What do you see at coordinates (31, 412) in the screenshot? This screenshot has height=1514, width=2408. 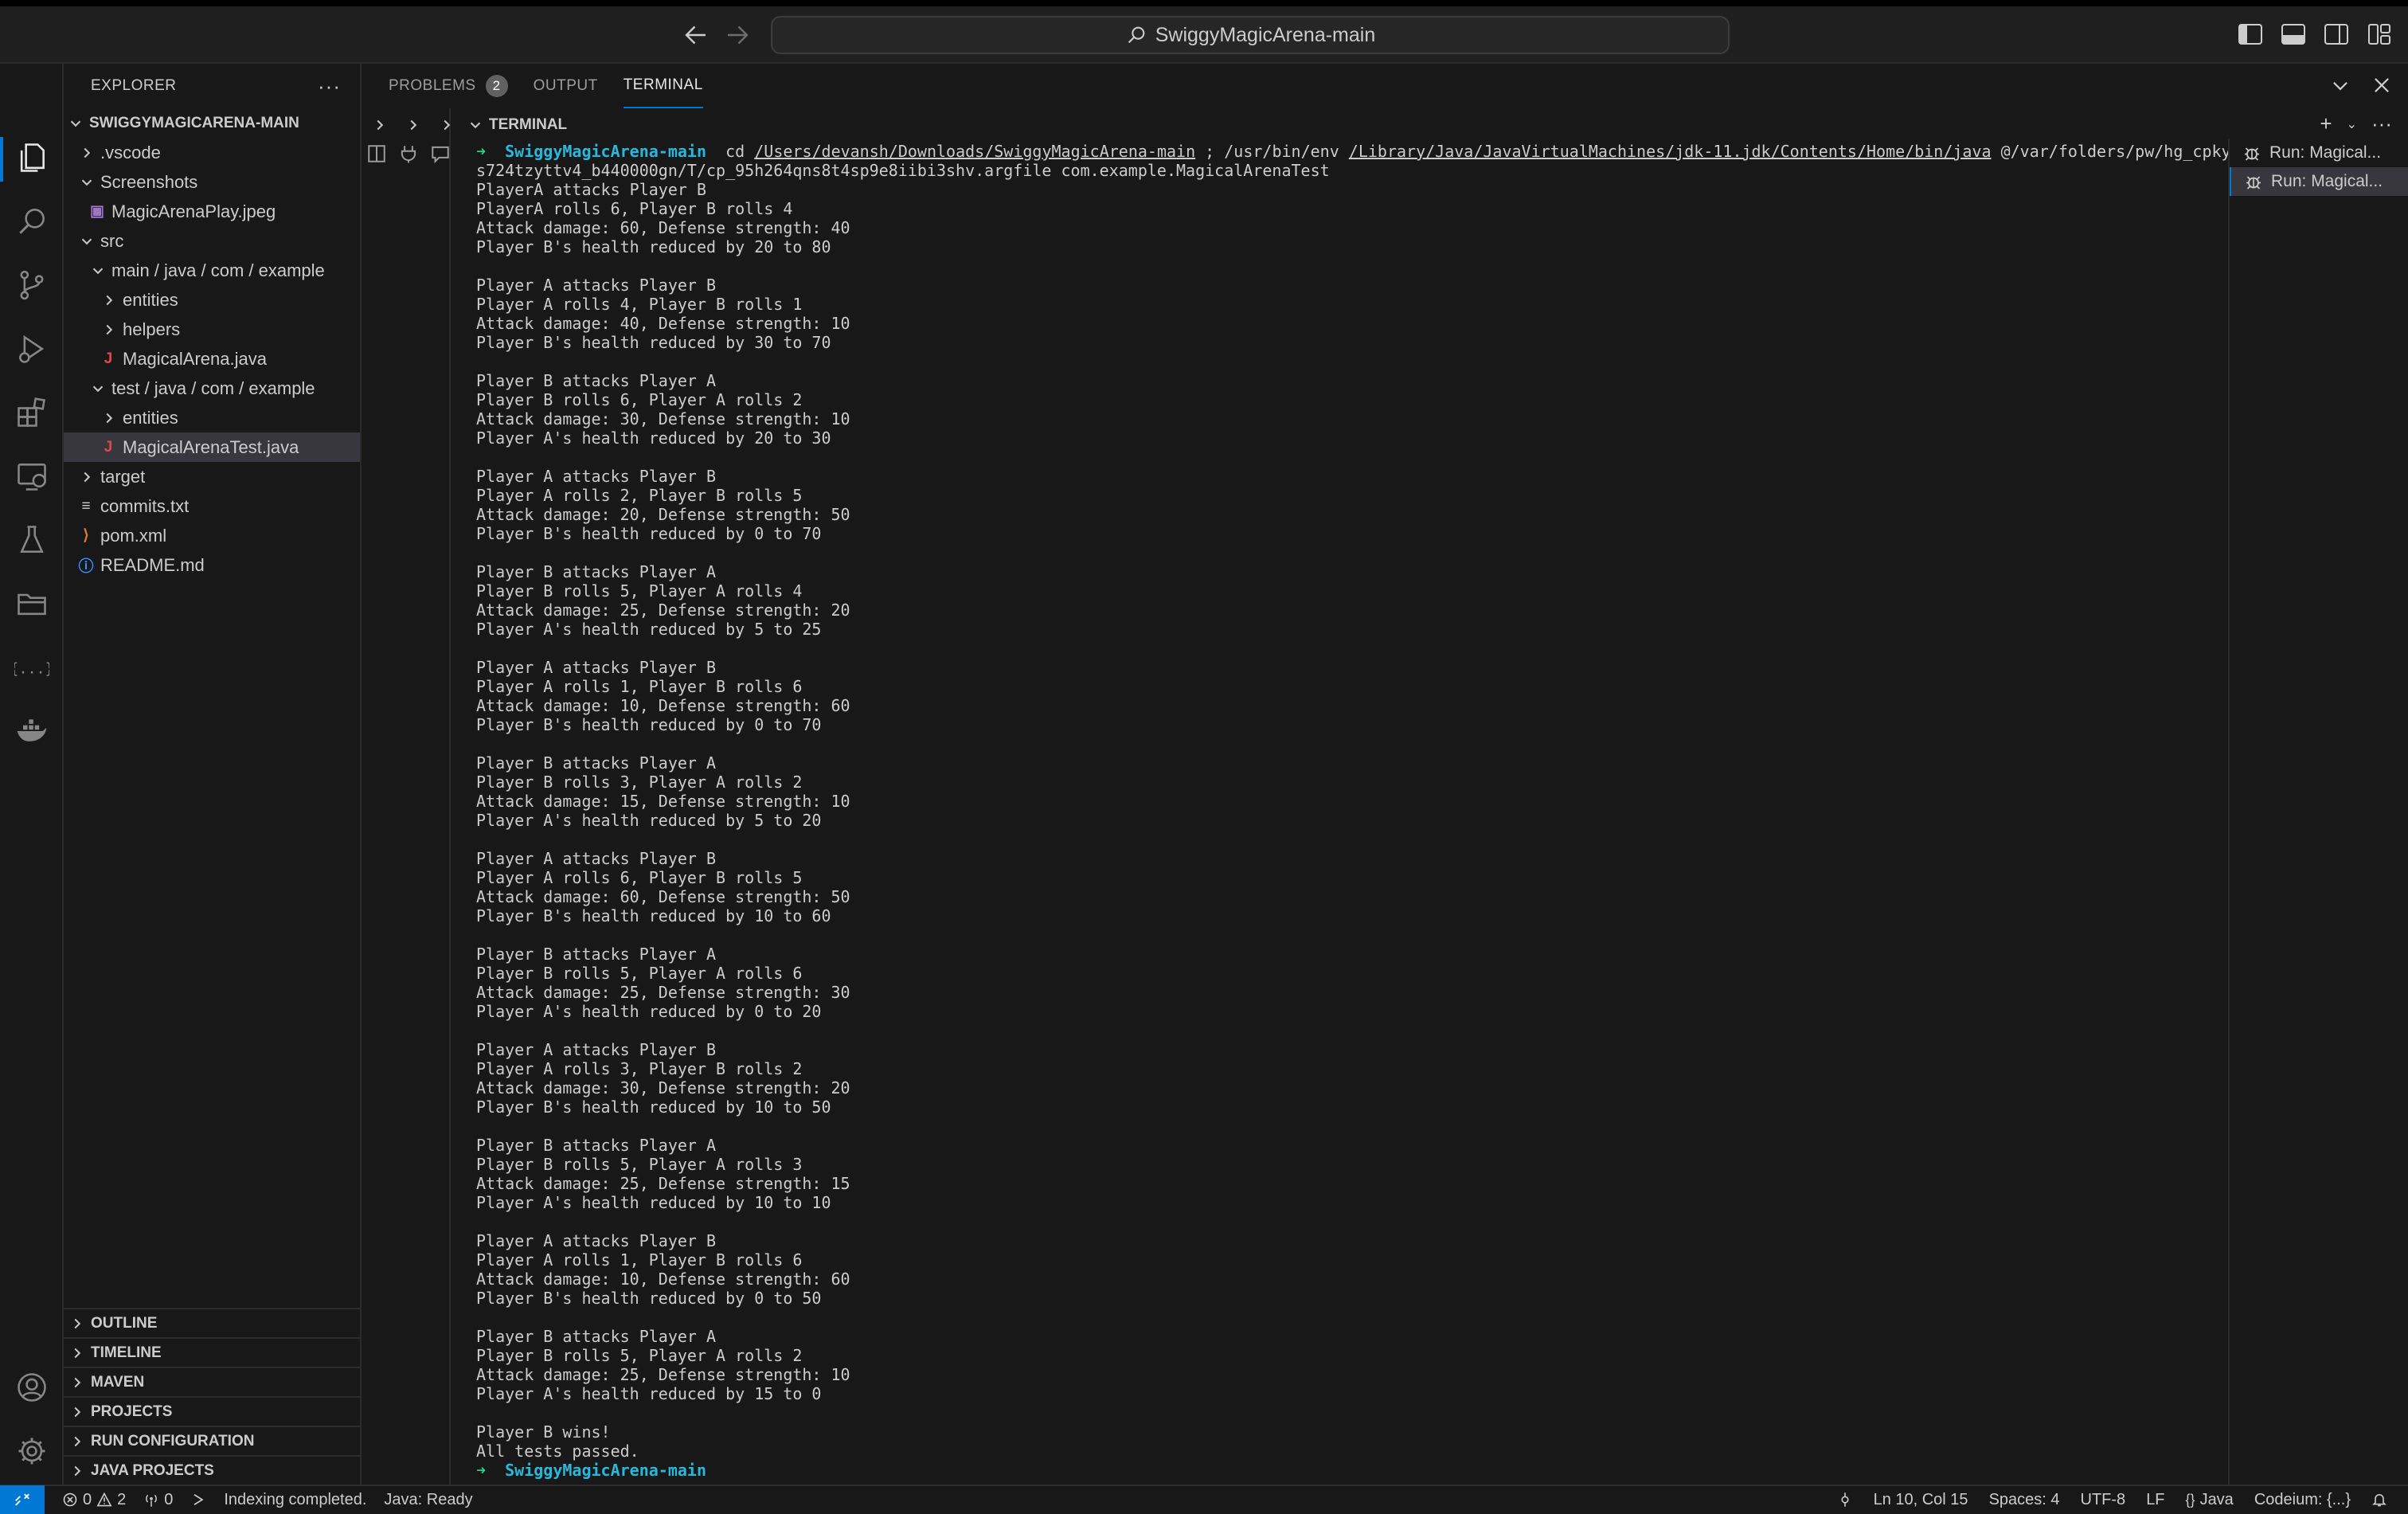 I see `extensions-icon` at bounding box center [31, 412].